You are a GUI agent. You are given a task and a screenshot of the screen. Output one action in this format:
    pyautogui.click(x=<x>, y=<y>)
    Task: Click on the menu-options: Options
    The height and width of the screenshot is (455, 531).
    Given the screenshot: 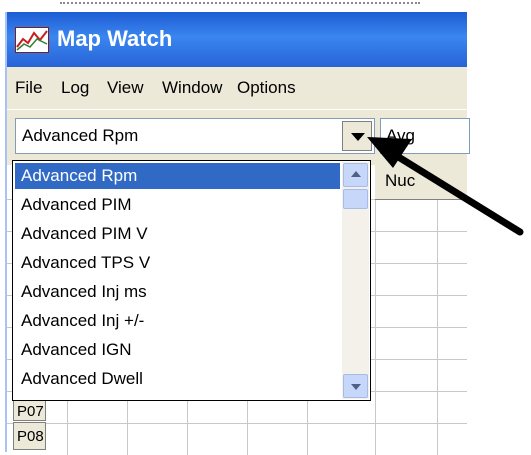 What is the action you would take?
    pyautogui.click(x=266, y=88)
    